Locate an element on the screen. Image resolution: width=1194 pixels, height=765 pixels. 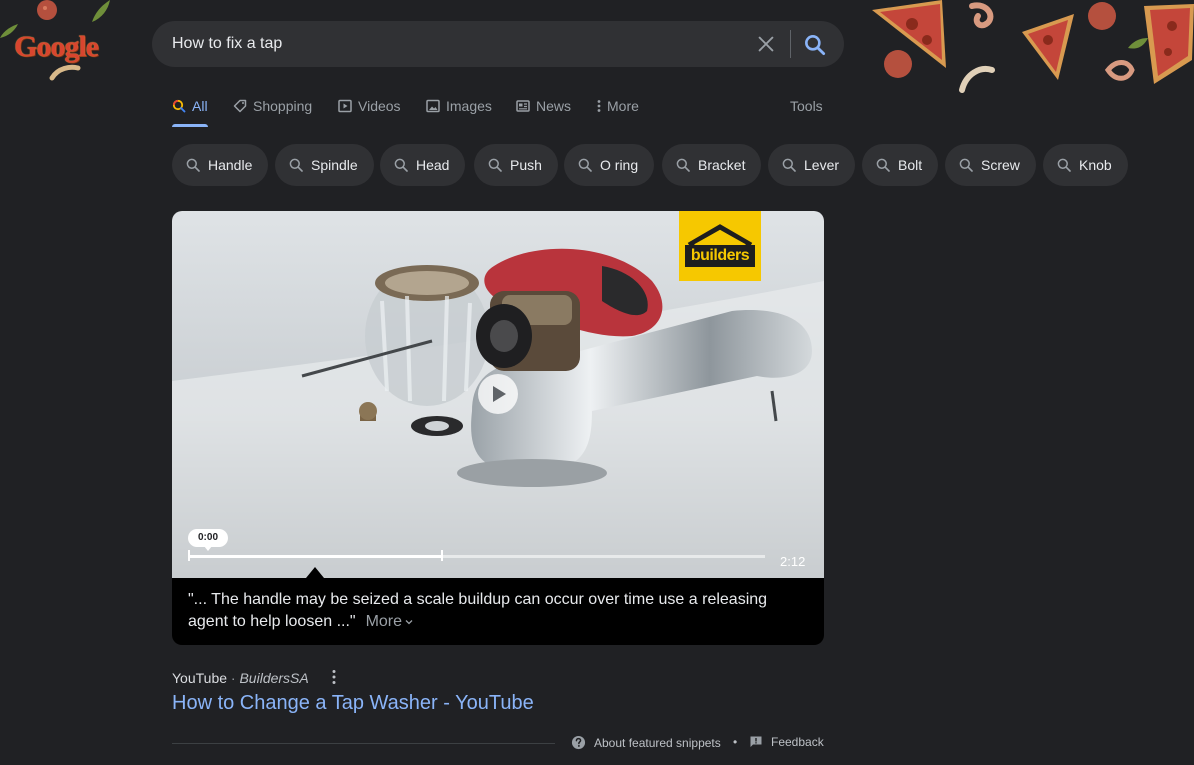
chip-spindle: Spindle is located at coordinates (324, 165).